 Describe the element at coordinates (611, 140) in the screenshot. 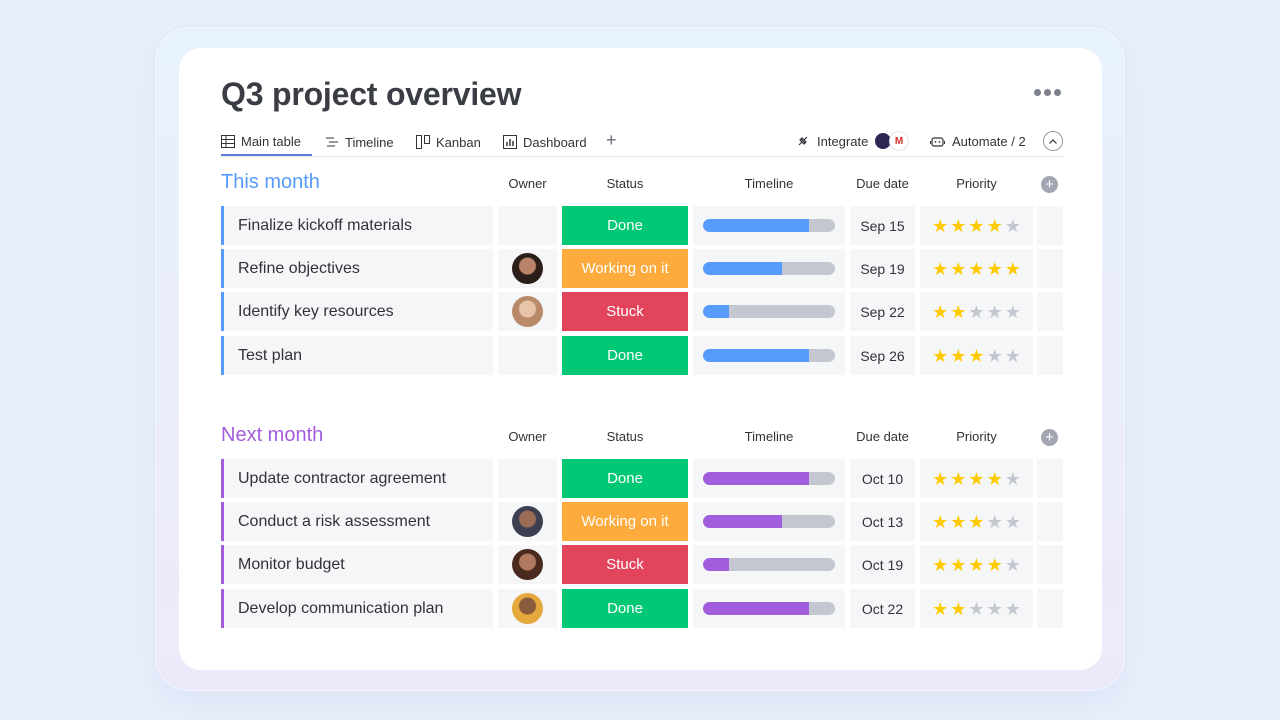

I see `add-view-icon: +` at that location.